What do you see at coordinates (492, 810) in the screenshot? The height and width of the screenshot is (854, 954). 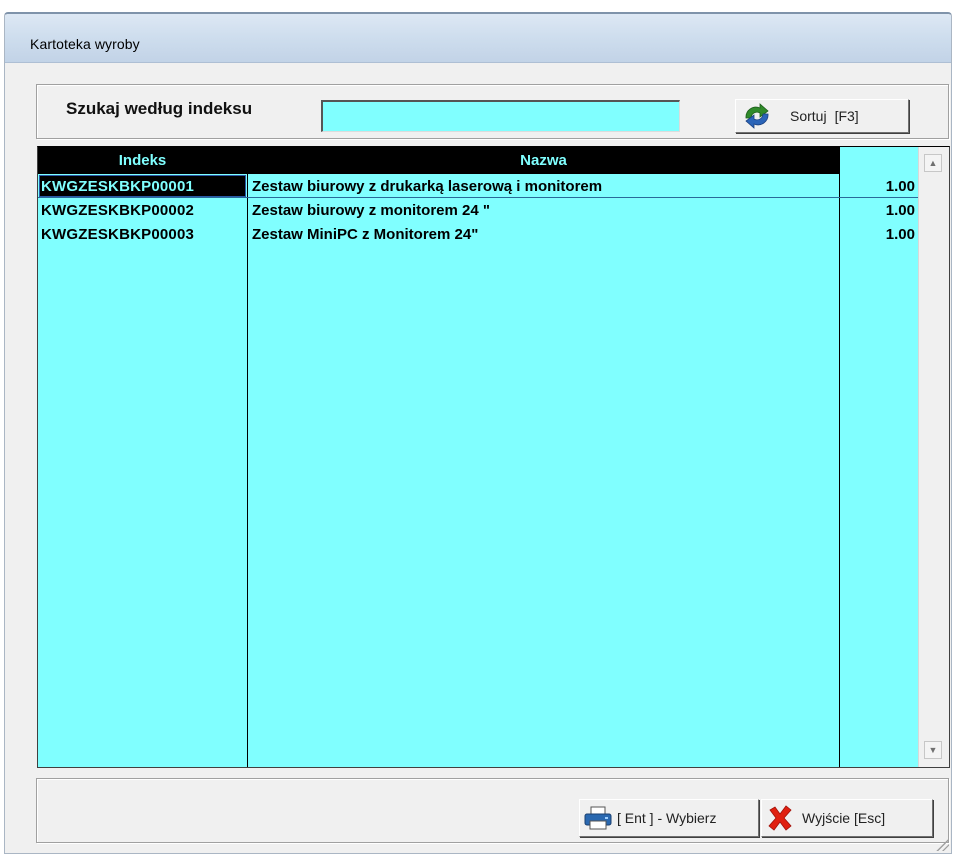 I see `action-panel: [ Ent ] - Wybierz Wyjście [Esc]` at bounding box center [492, 810].